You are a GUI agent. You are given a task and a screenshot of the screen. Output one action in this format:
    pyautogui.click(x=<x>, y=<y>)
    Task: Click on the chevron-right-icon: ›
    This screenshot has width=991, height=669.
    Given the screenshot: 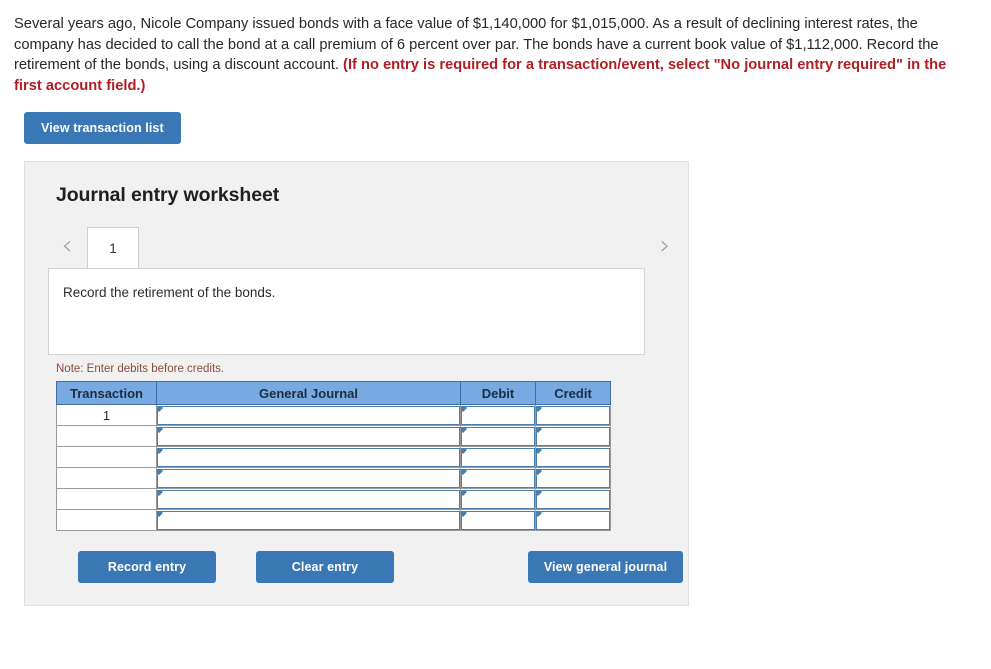 What is the action you would take?
    pyautogui.click(x=665, y=247)
    